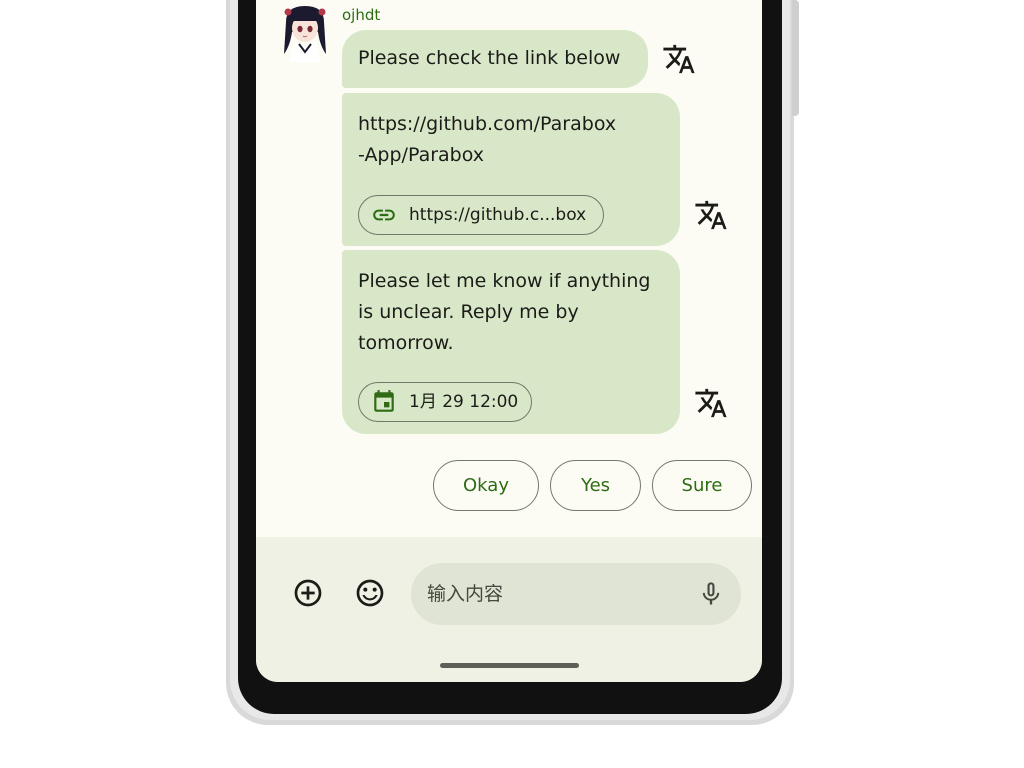 The width and height of the screenshot is (1024, 768). Describe the element at coordinates (552, 594) in the screenshot. I see `message-input` at that location.